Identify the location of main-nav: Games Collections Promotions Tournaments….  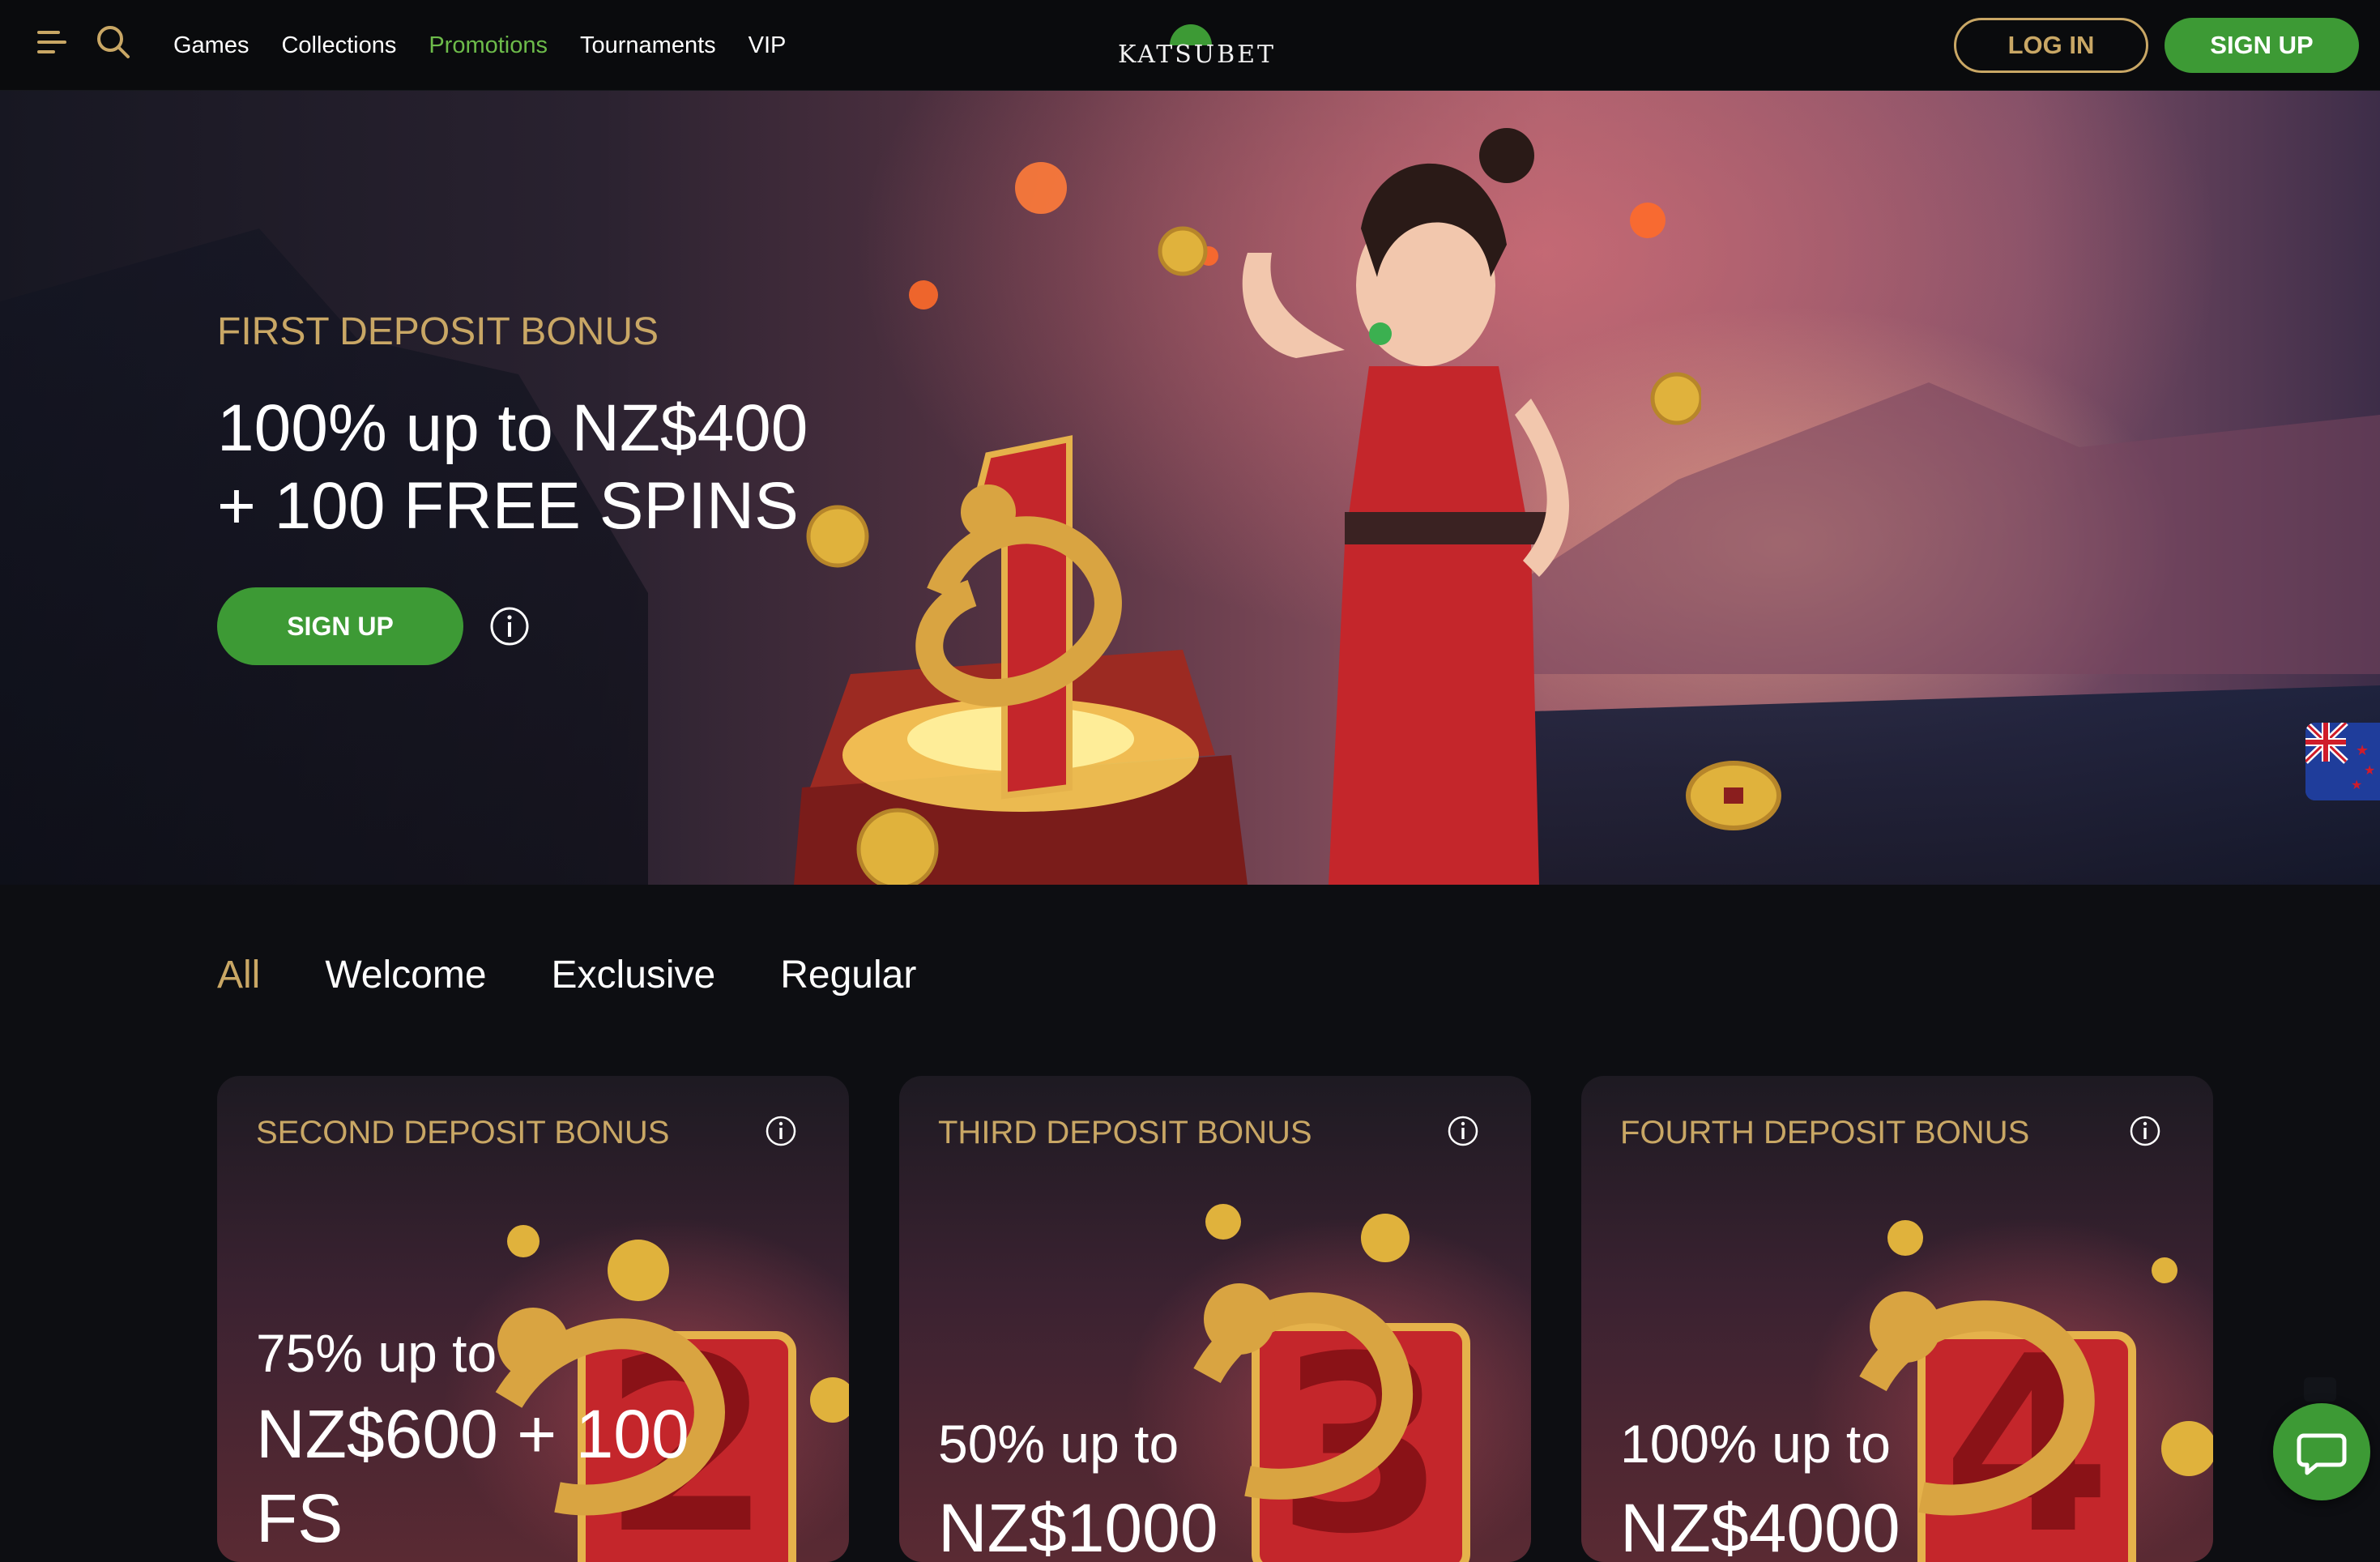
(480, 45).